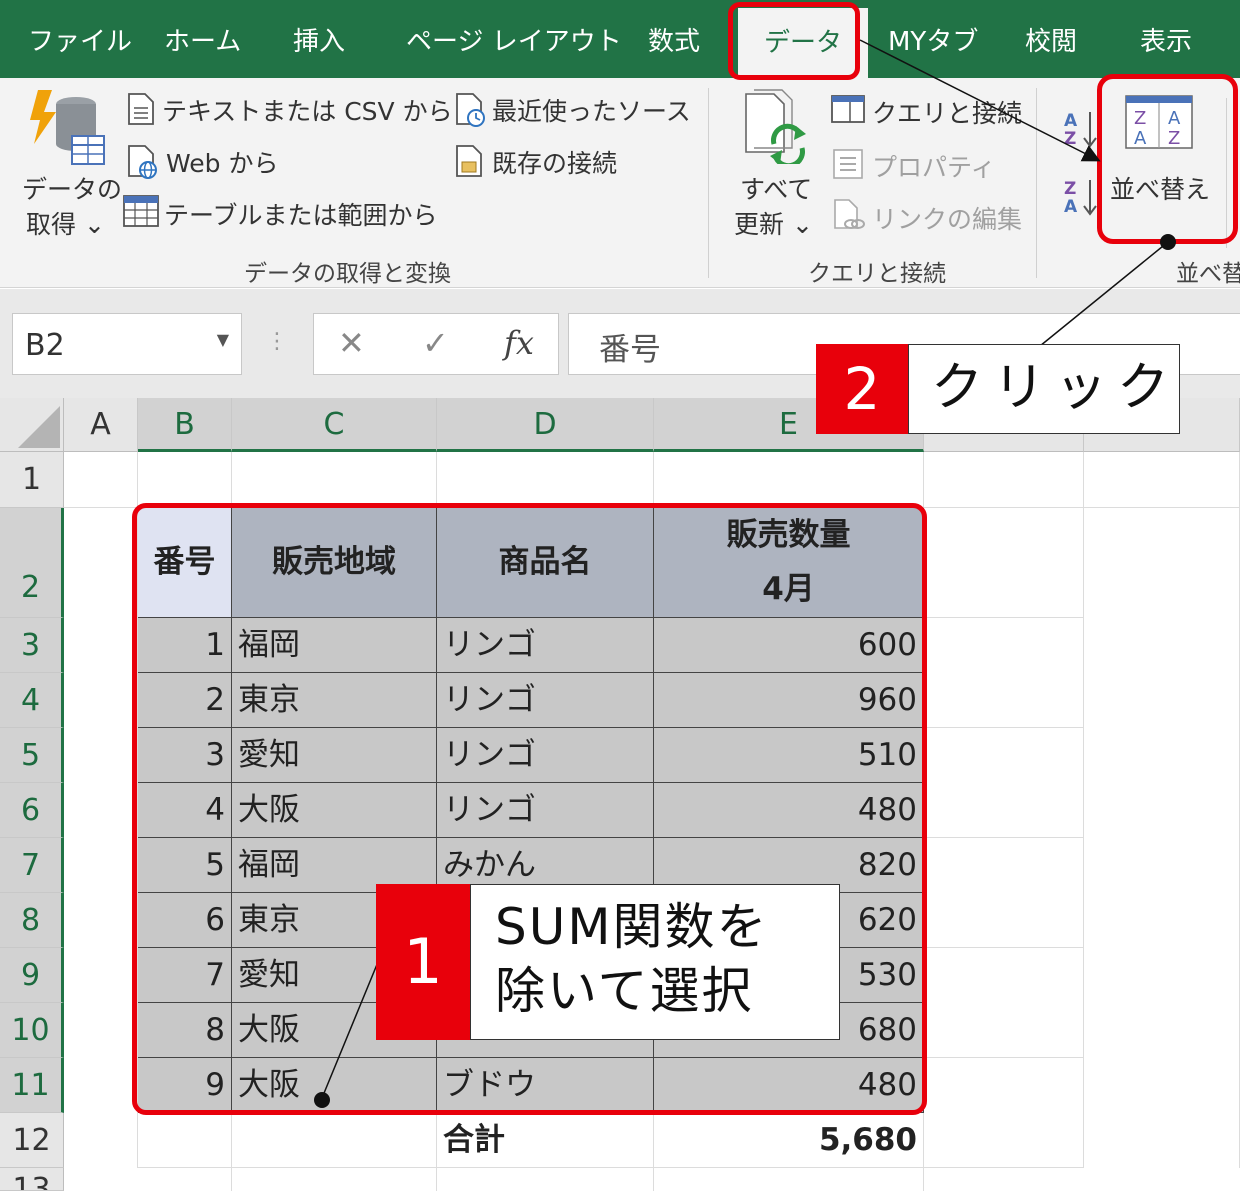  Describe the element at coordinates (32, 920) in the screenshot. I see `row-header-8: 8` at that location.